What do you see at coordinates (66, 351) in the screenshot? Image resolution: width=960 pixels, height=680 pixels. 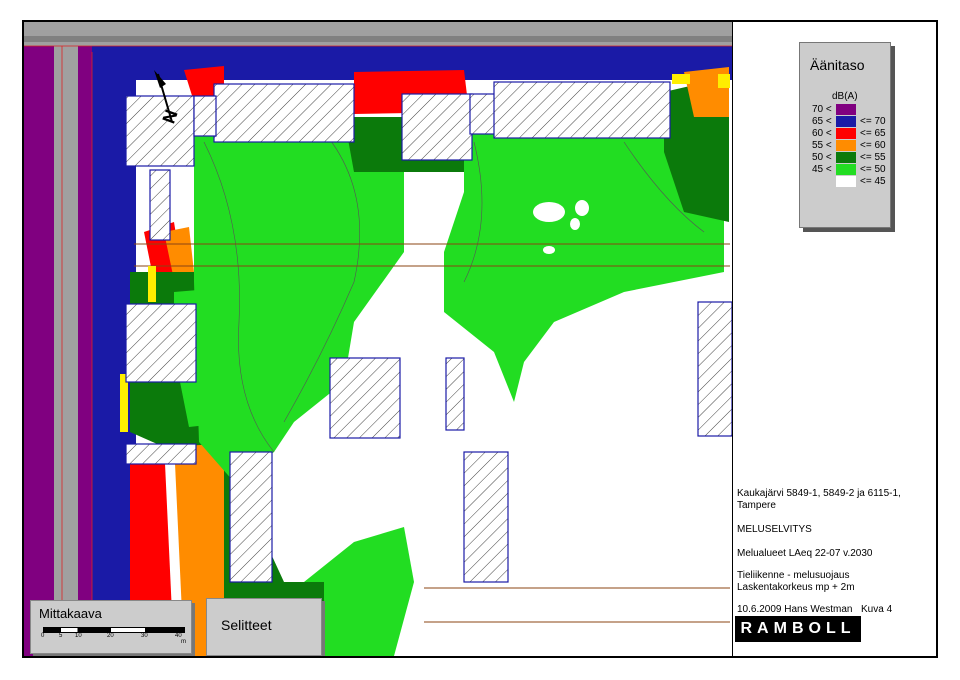 I see `road-left` at bounding box center [66, 351].